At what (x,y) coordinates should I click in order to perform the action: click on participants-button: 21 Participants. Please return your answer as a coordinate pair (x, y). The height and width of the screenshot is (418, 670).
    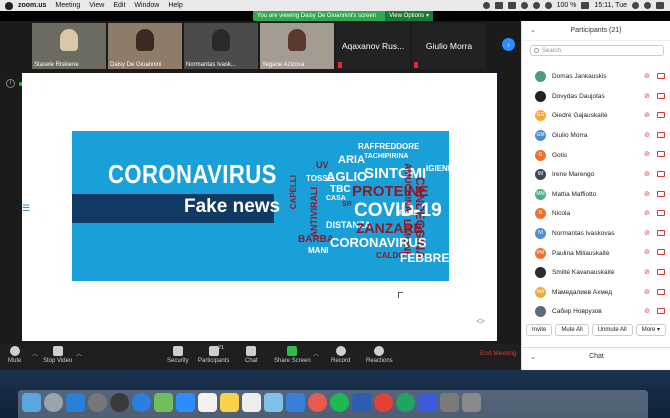
    Looking at the image, I should click on (213, 354).